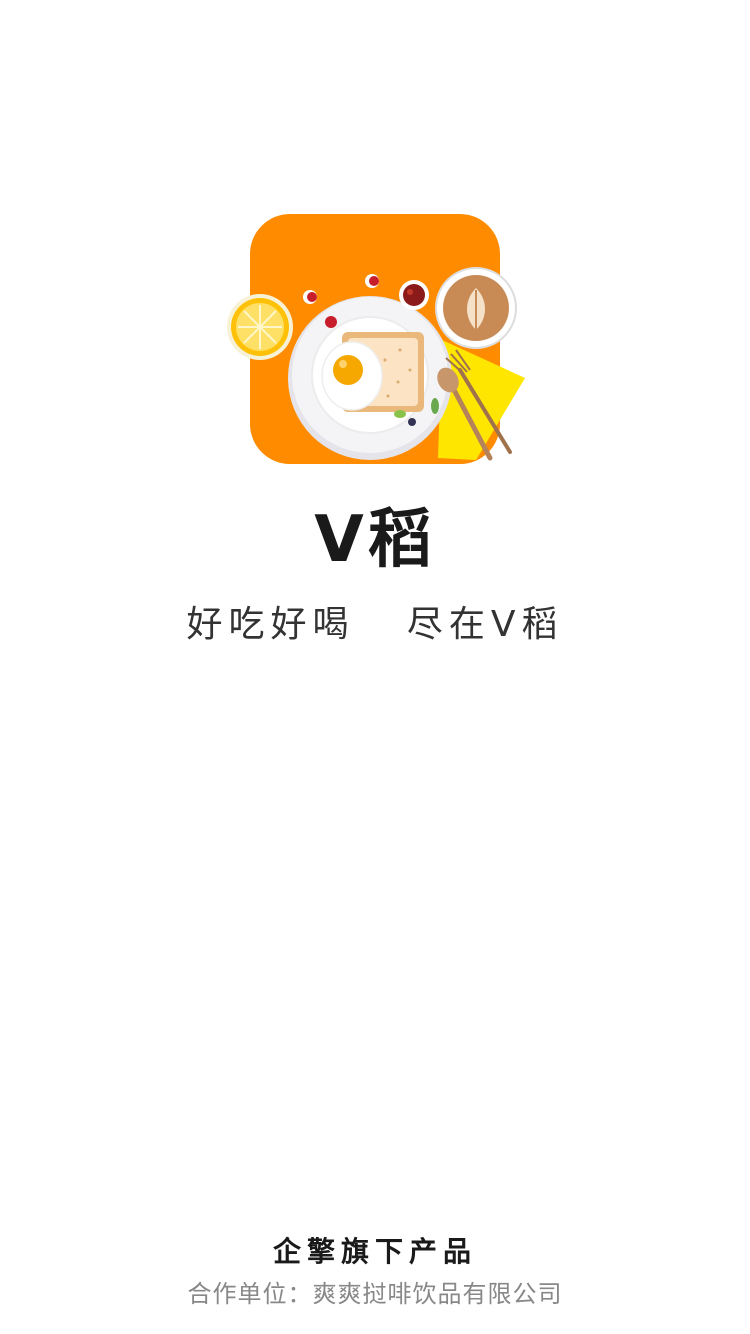 This screenshot has width=750, height=1334. What do you see at coordinates (375, 540) in the screenshot?
I see `app-name: V稻` at bounding box center [375, 540].